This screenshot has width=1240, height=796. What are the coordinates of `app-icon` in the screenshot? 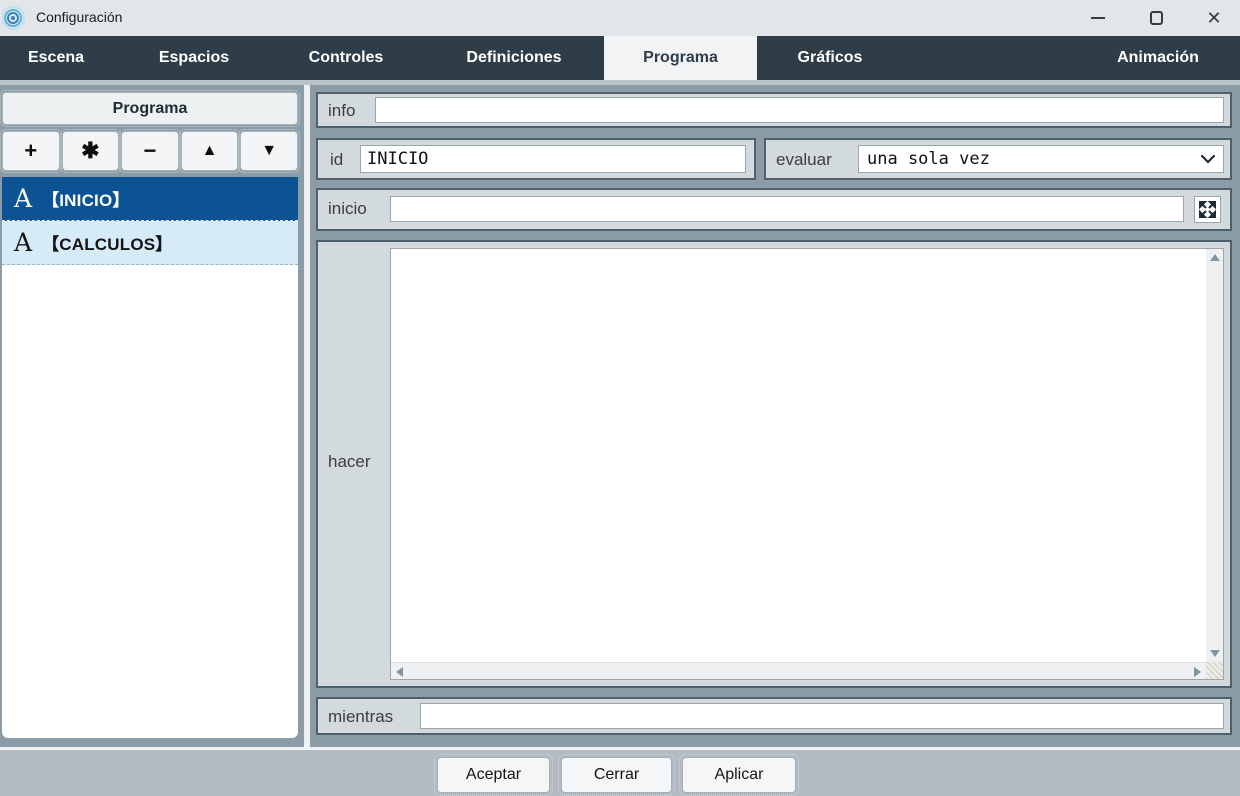 It's located at (13, 18).